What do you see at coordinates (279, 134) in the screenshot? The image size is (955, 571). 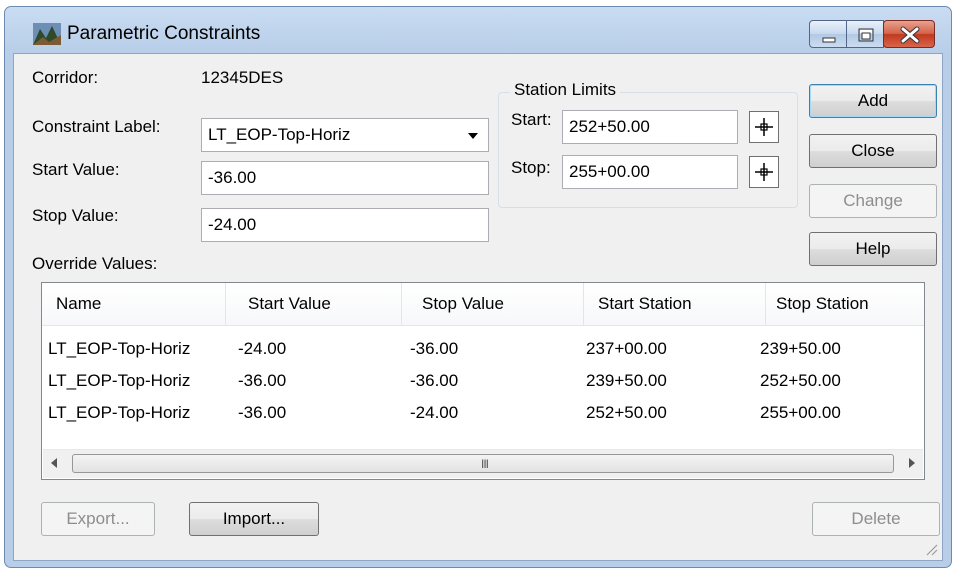 I see `constraint-label-value: LT_EOP-Top-Horiz` at bounding box center [279, 134].